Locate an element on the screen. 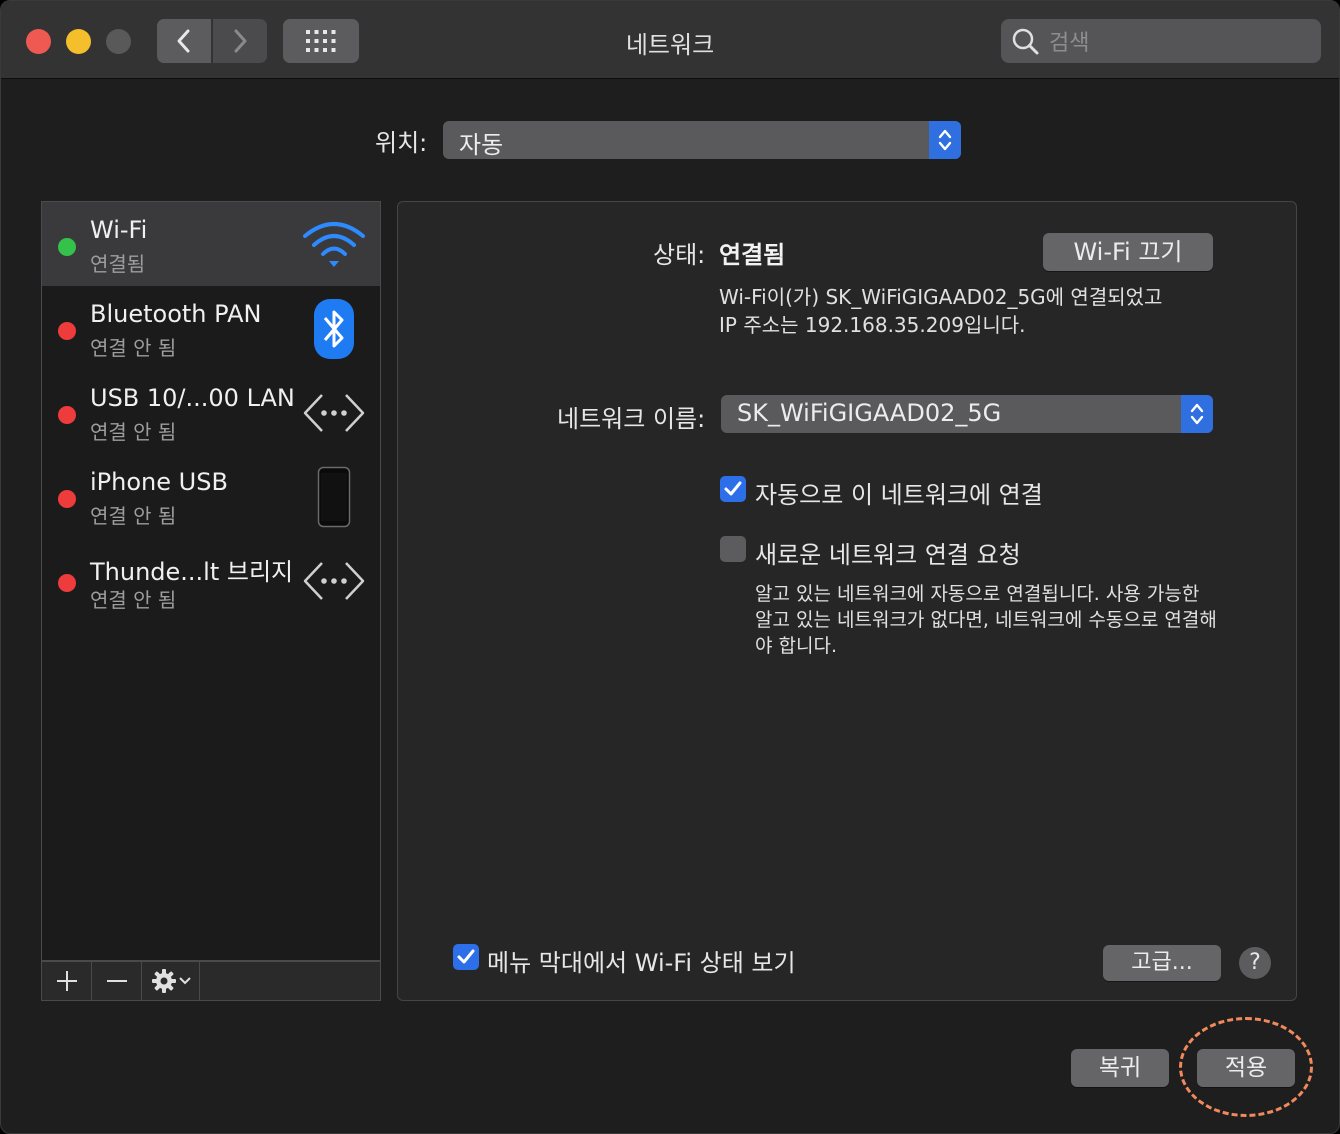 This screenshot has height=1134, width=1340. status-description-line-2: IP 주소는 192.168.35.209입니다. is located at coordinates (872, 325).